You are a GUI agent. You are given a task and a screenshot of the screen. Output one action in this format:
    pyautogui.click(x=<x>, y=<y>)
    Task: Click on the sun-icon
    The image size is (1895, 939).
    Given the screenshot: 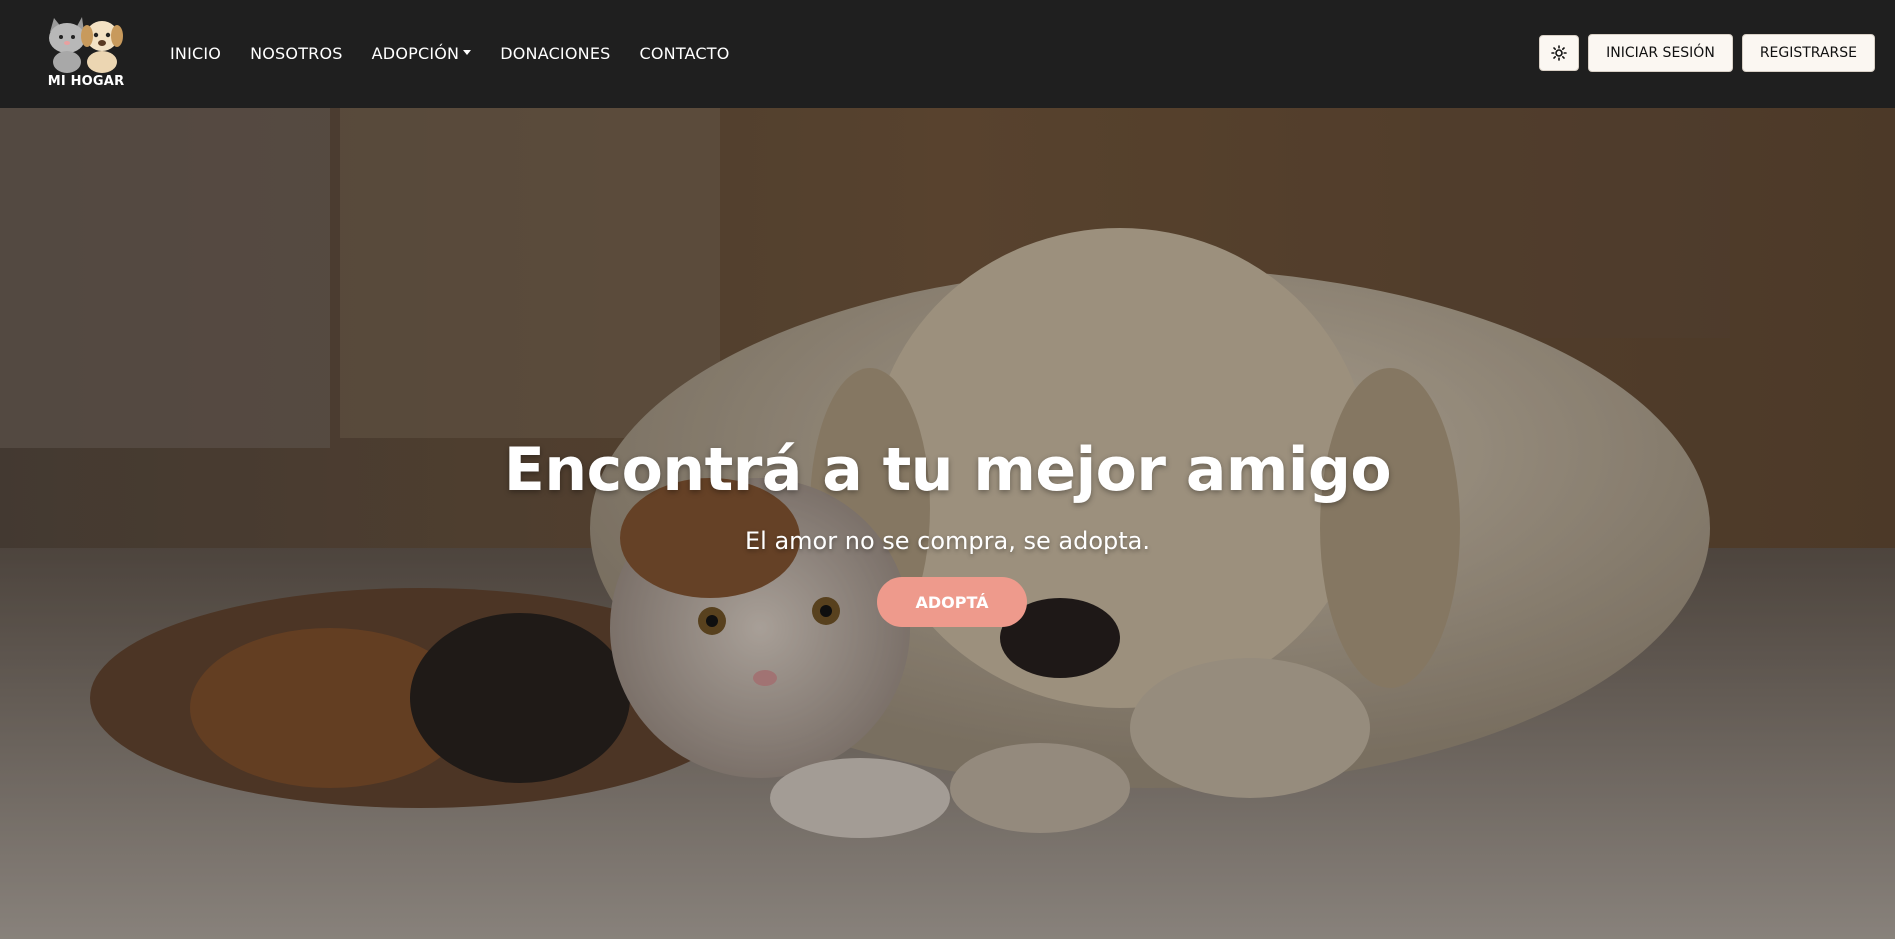 What is the action you would take?
    pyautogui.click(x=1559, y=53)
    